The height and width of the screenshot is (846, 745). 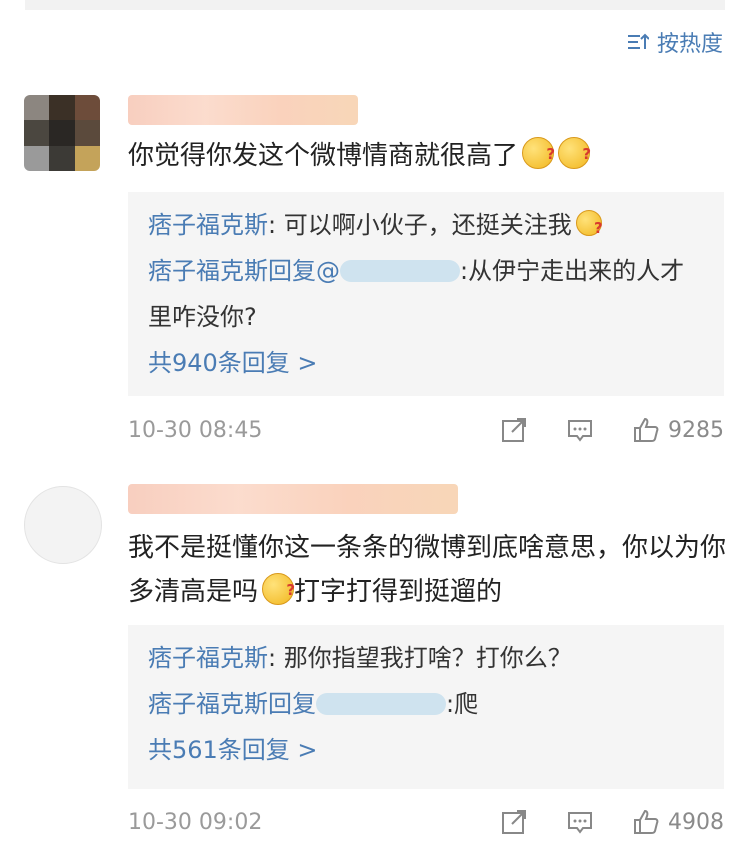 What do you see at coordinates (426, 226) in the screenshot?
I see `reply-line: 痞子福克斯: 可以啊小伙子，还挺关注我` at bounding box center [426, 226].